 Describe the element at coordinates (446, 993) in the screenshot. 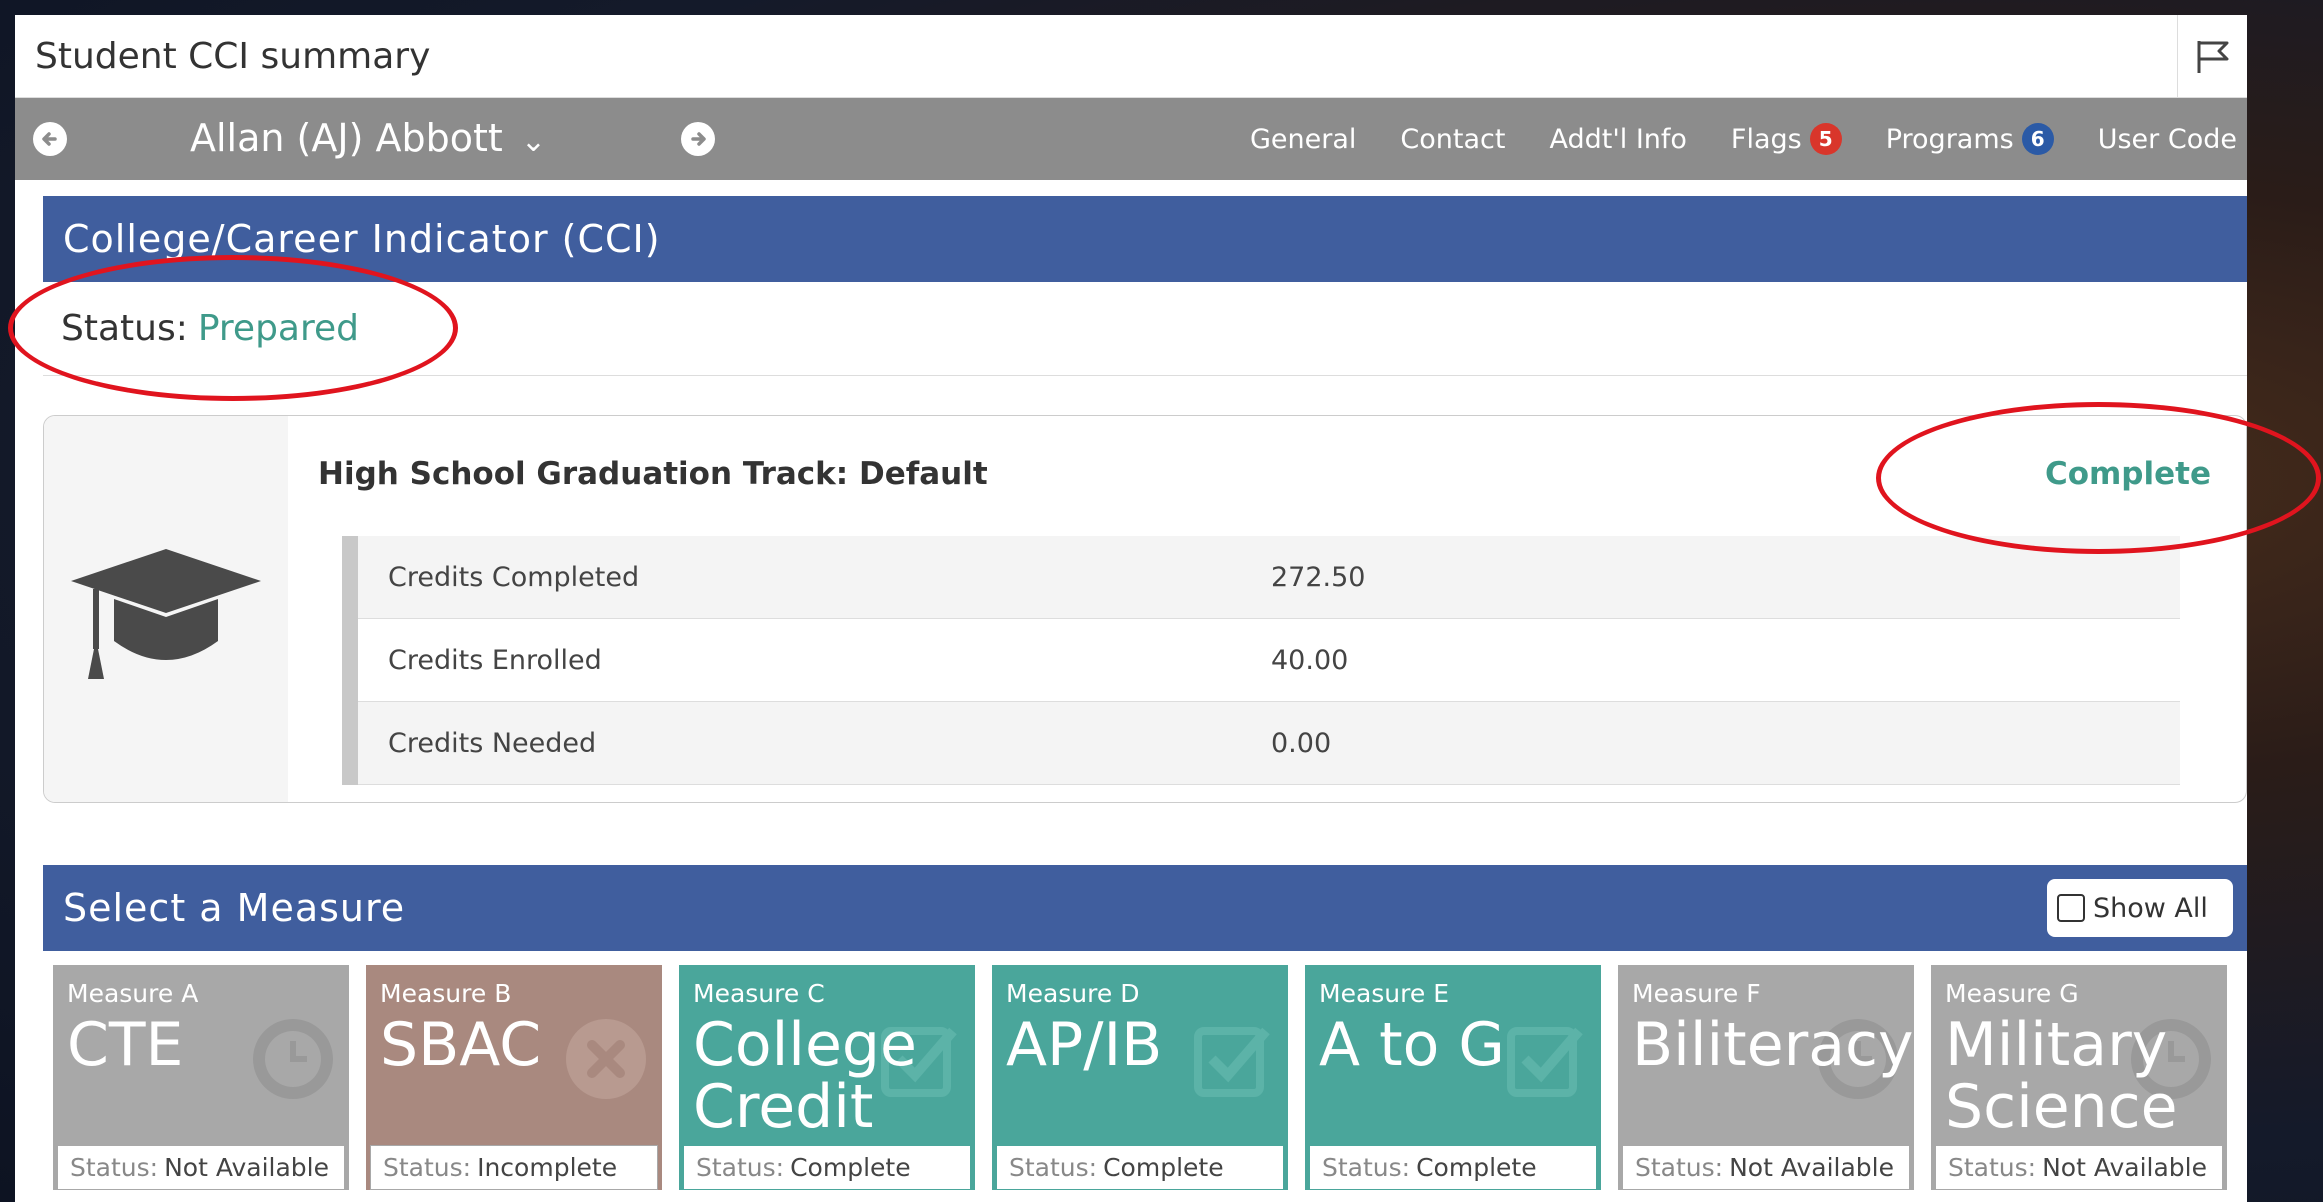

I see `measure-label: Measure B` at that location.